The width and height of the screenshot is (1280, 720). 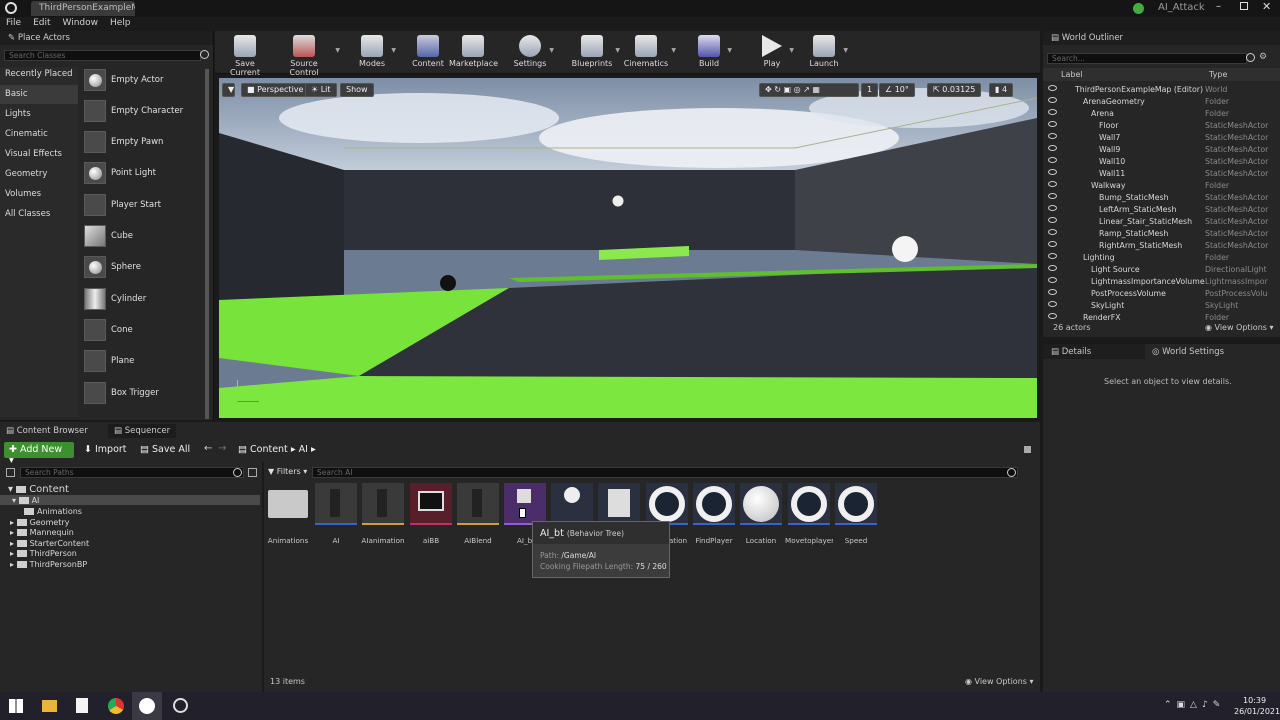 I want to click on outliner-row: ArenaGeometry Folder, so click(x=1161, y=102).